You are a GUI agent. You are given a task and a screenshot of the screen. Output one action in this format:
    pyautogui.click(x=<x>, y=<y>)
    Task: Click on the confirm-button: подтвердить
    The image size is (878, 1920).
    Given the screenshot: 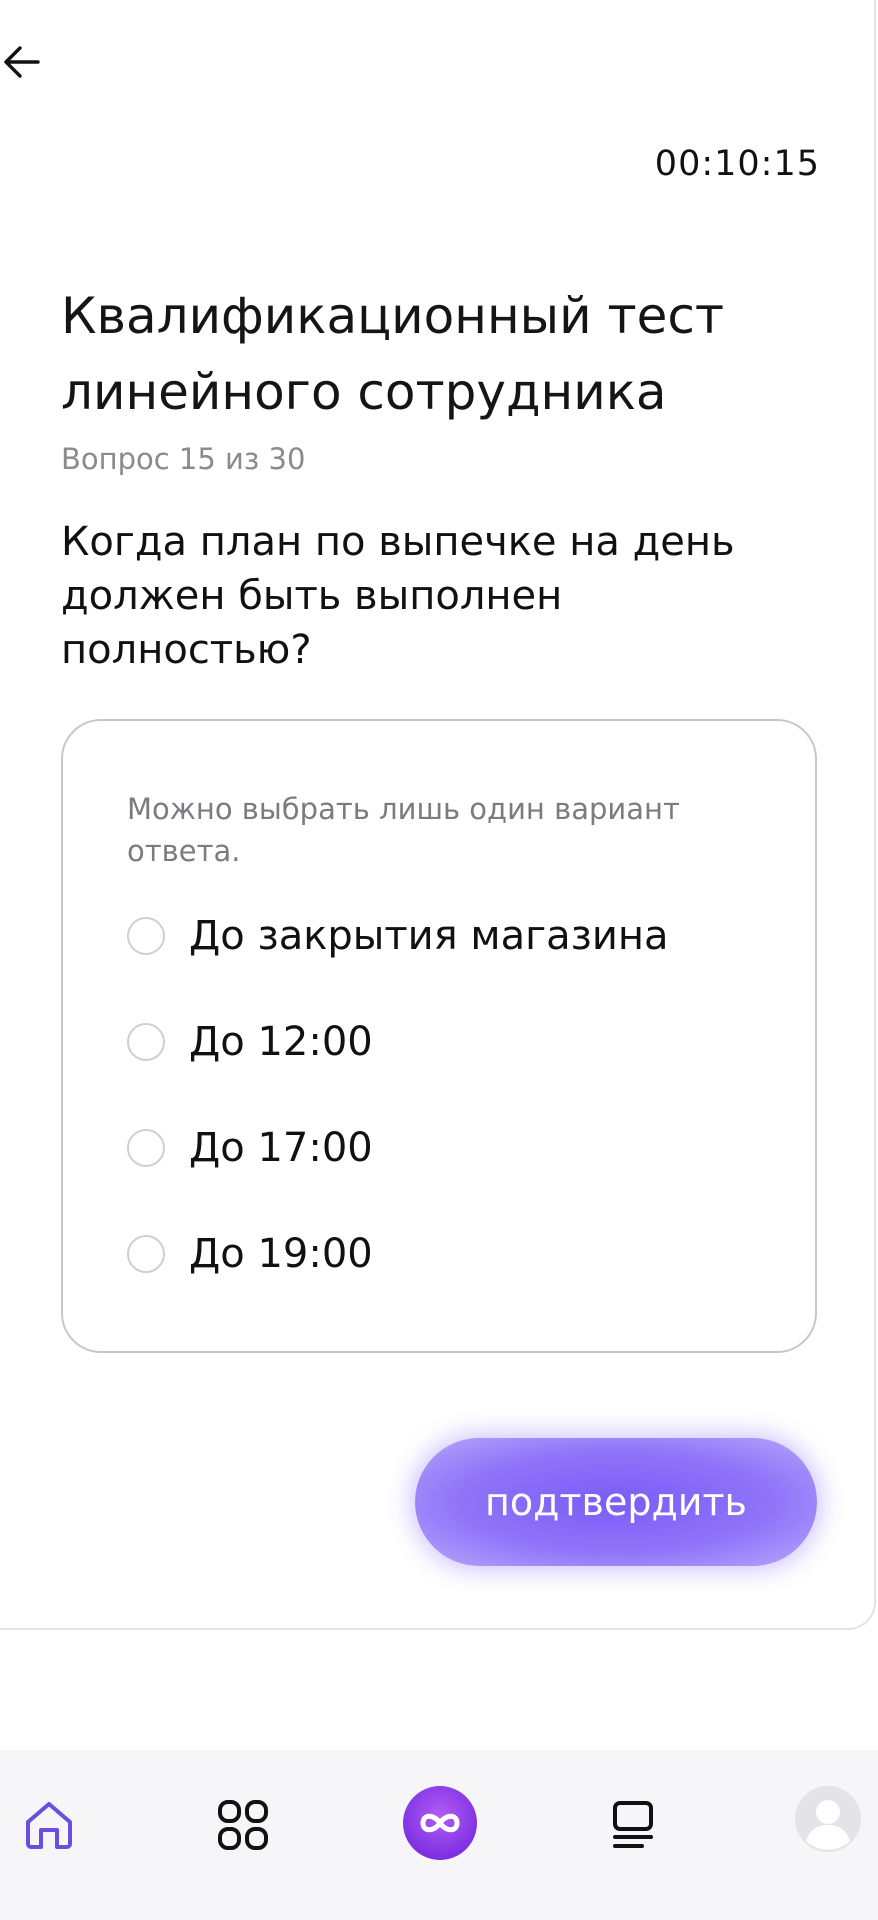 What is the action you would take?
    pyautogui.click(x=616, y=1502)
    